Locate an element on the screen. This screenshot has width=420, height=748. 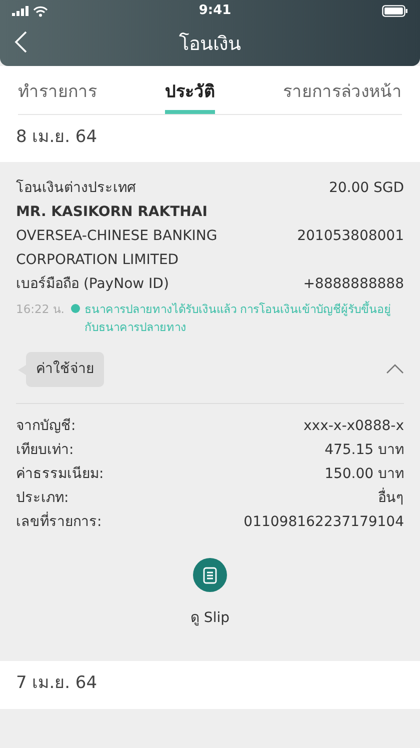
slip-button is located at coordinates (210, 575).